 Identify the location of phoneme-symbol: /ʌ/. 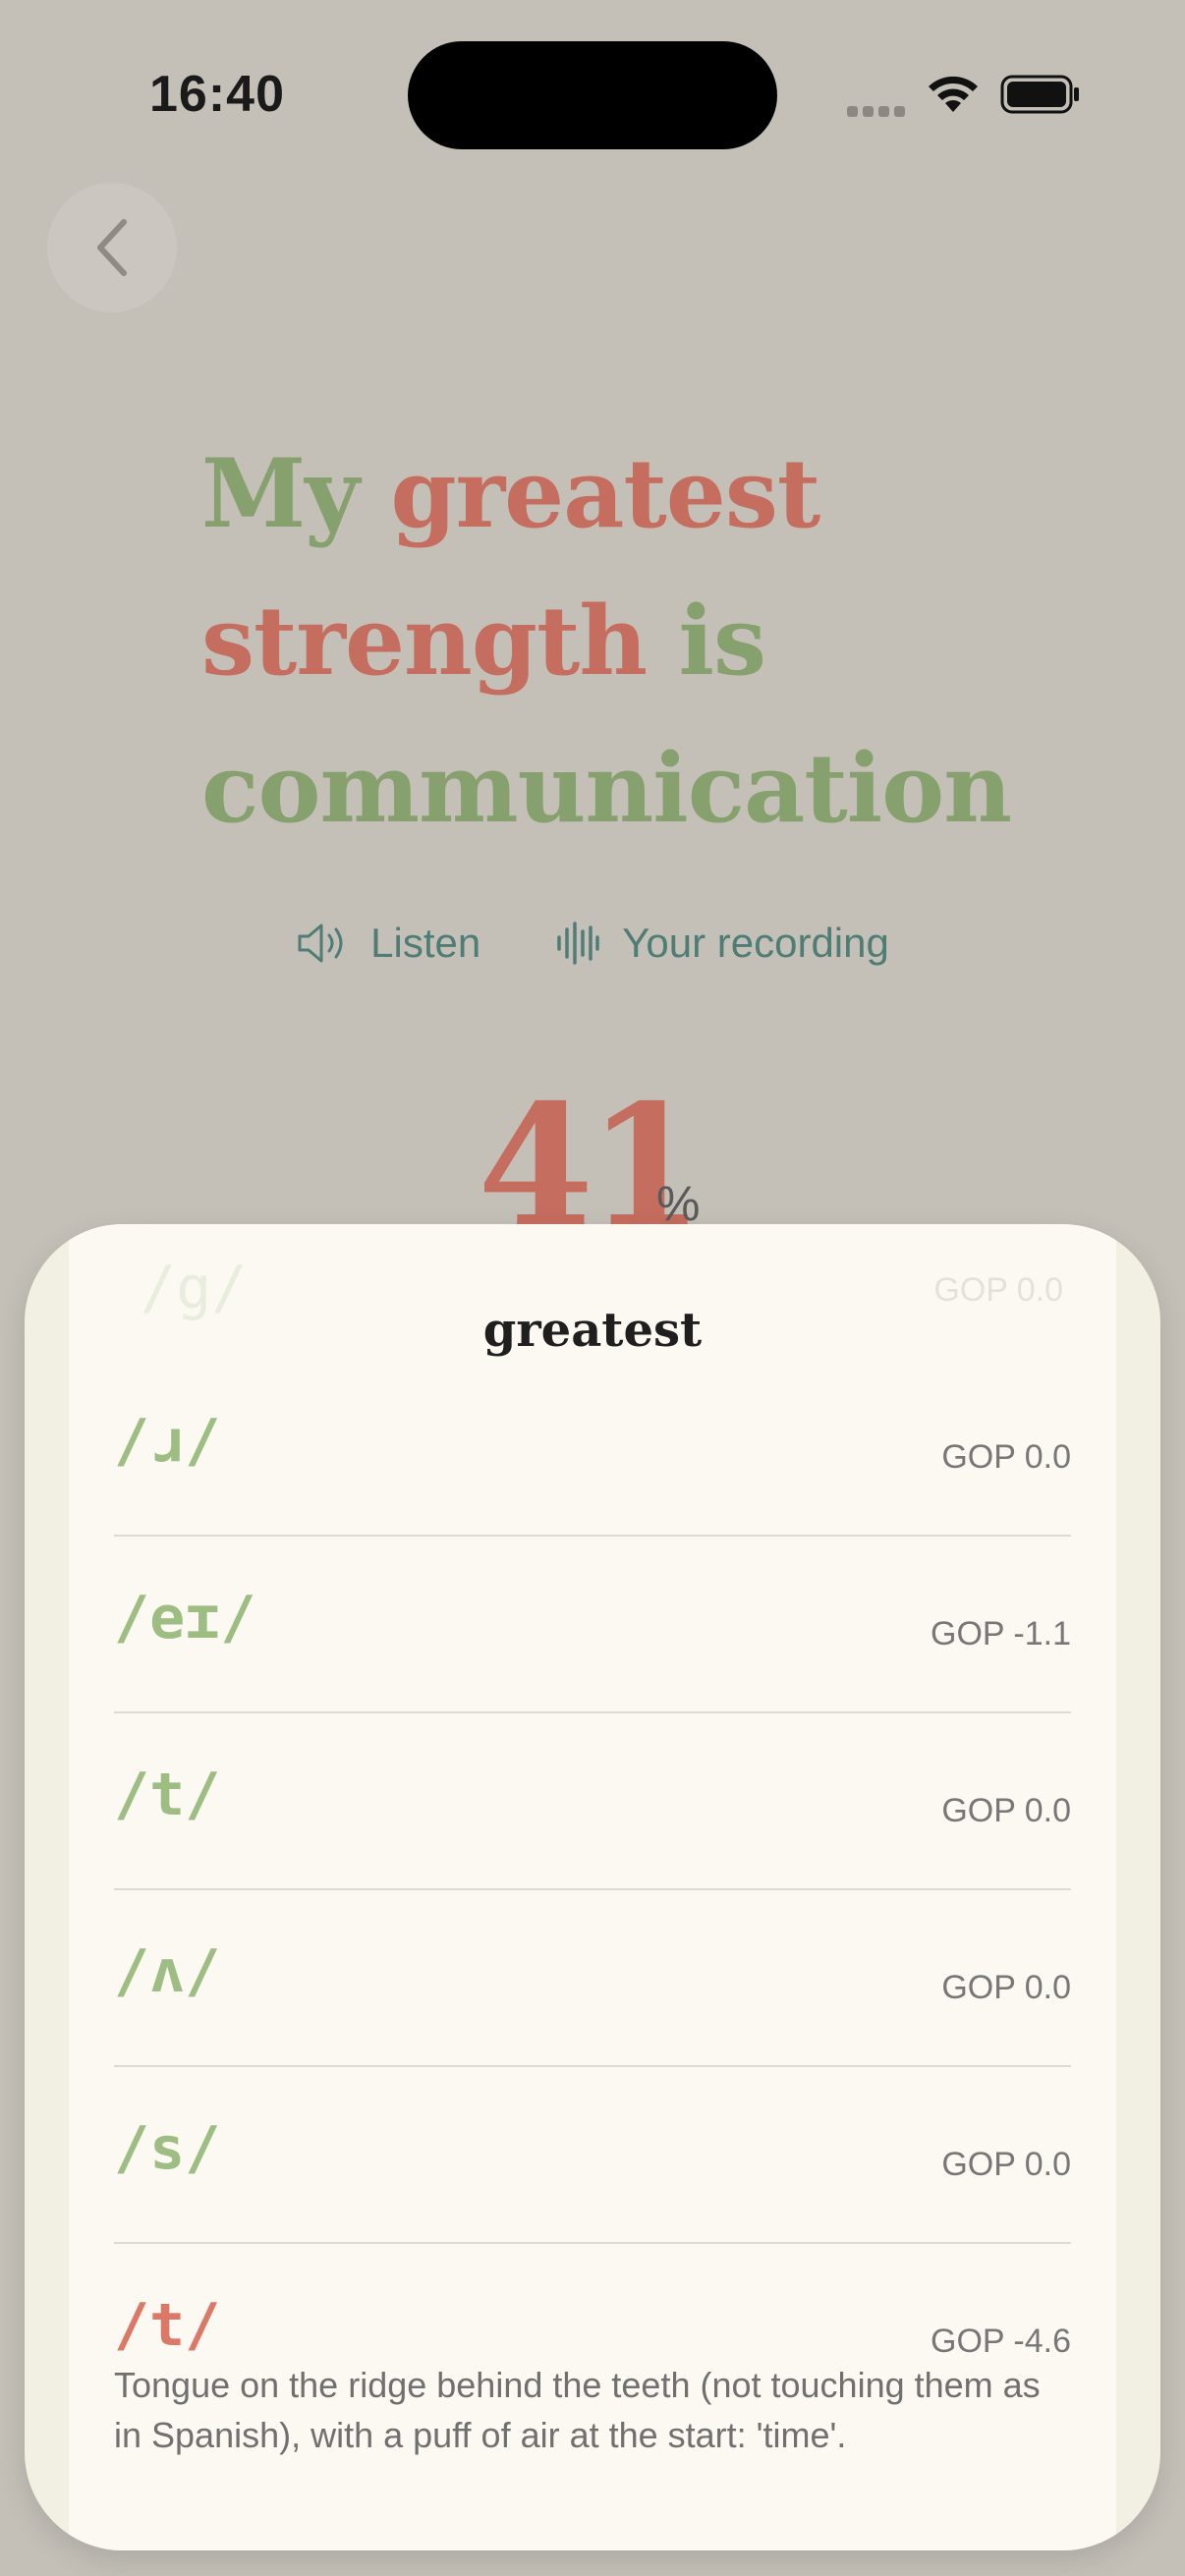
(168, 1971).